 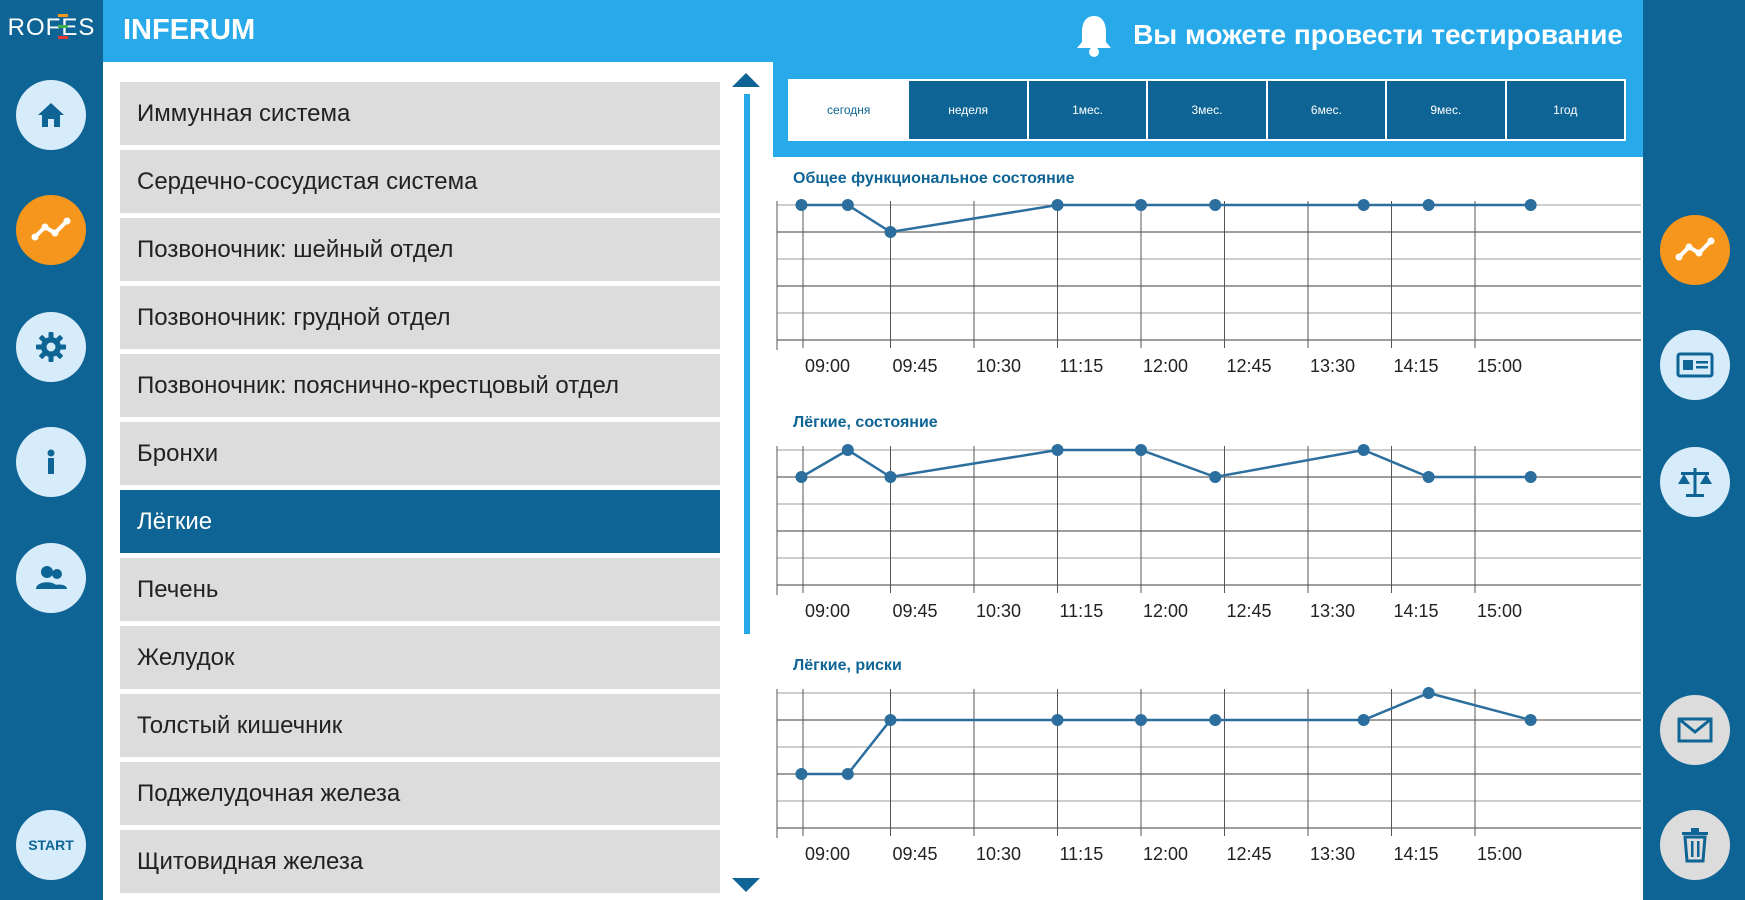 I want to click on gear-icon, so click(x=51, y=347).